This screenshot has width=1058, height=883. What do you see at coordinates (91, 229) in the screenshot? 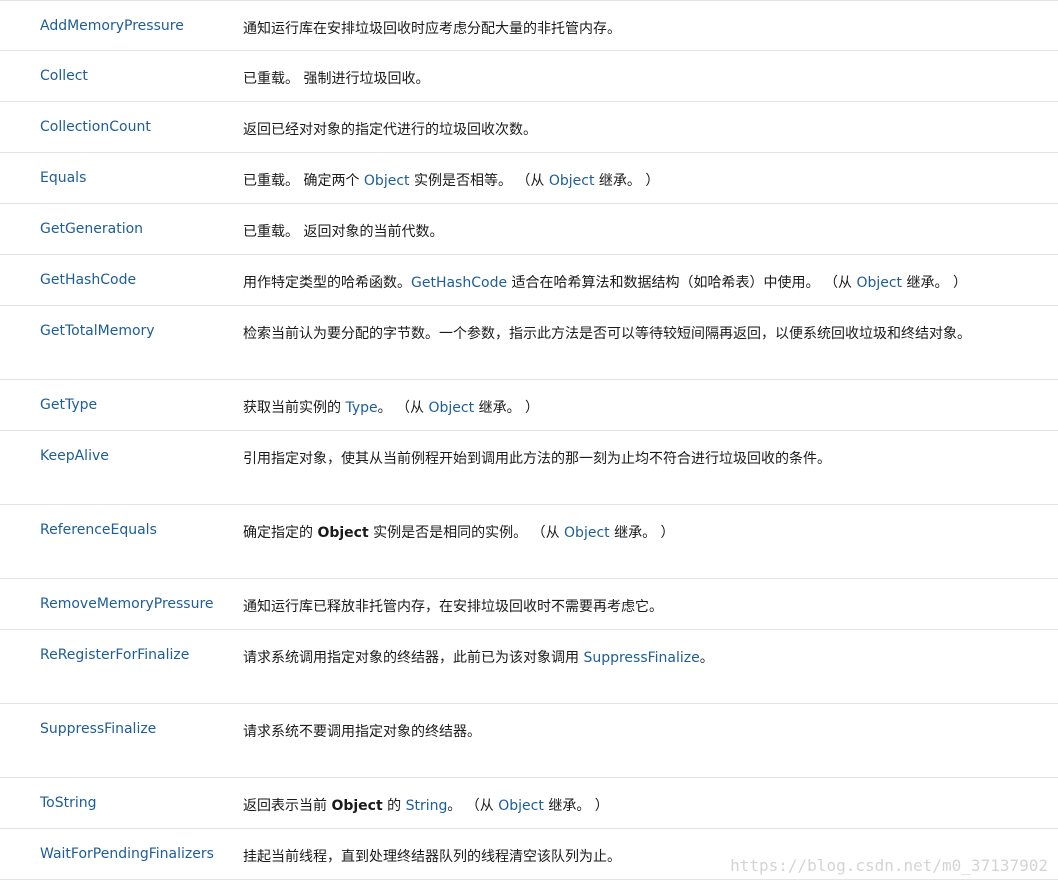
I see `member-name-link: GetGeneration` at bounding box center [91, 229].